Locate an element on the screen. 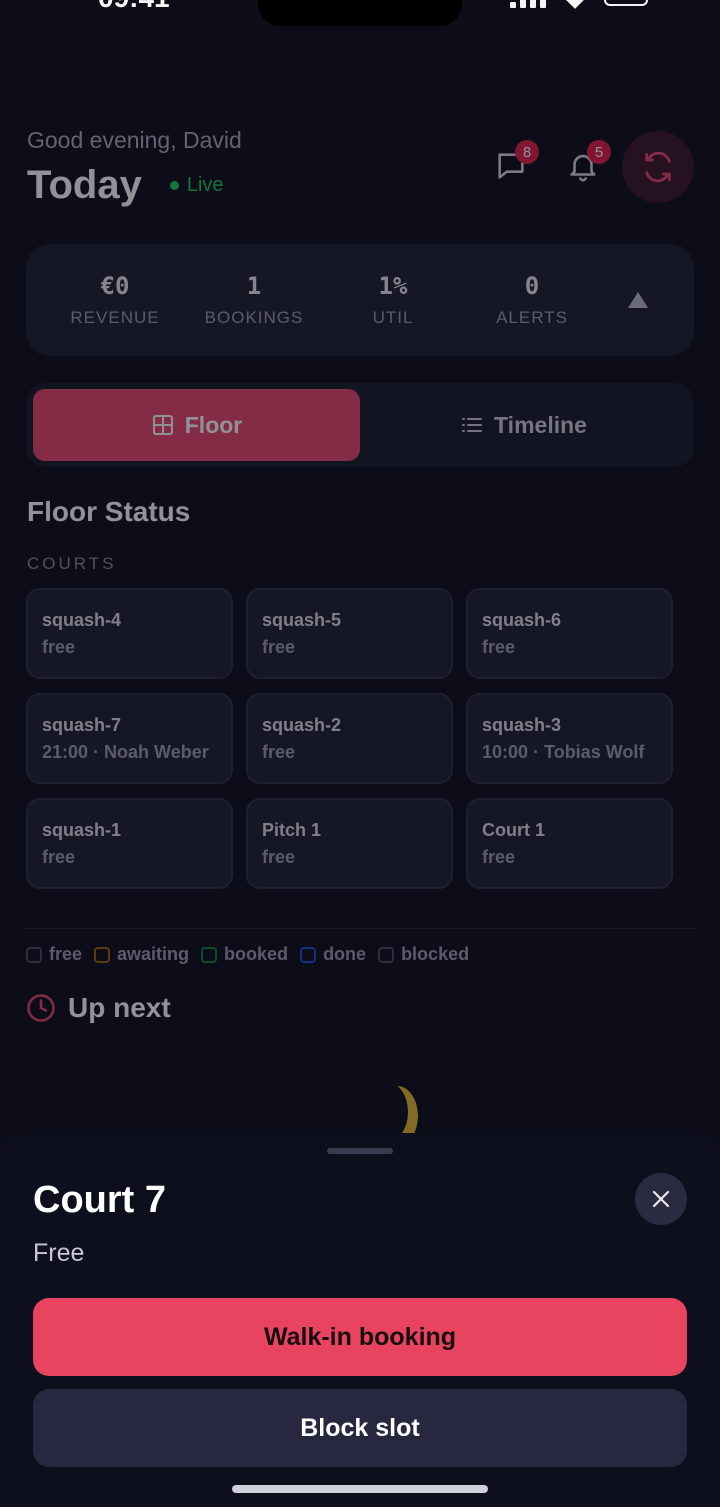  tab-timeline-label: Timeline is located at coordinates (540, 424).